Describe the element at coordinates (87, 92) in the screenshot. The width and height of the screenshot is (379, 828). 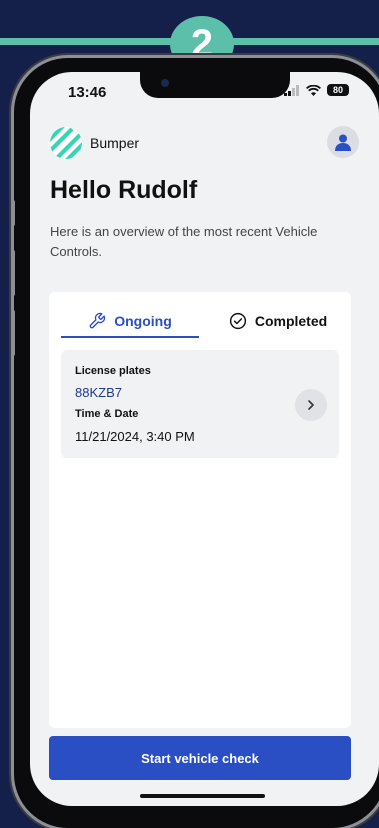
I see `status-time: 13:46` at that location.